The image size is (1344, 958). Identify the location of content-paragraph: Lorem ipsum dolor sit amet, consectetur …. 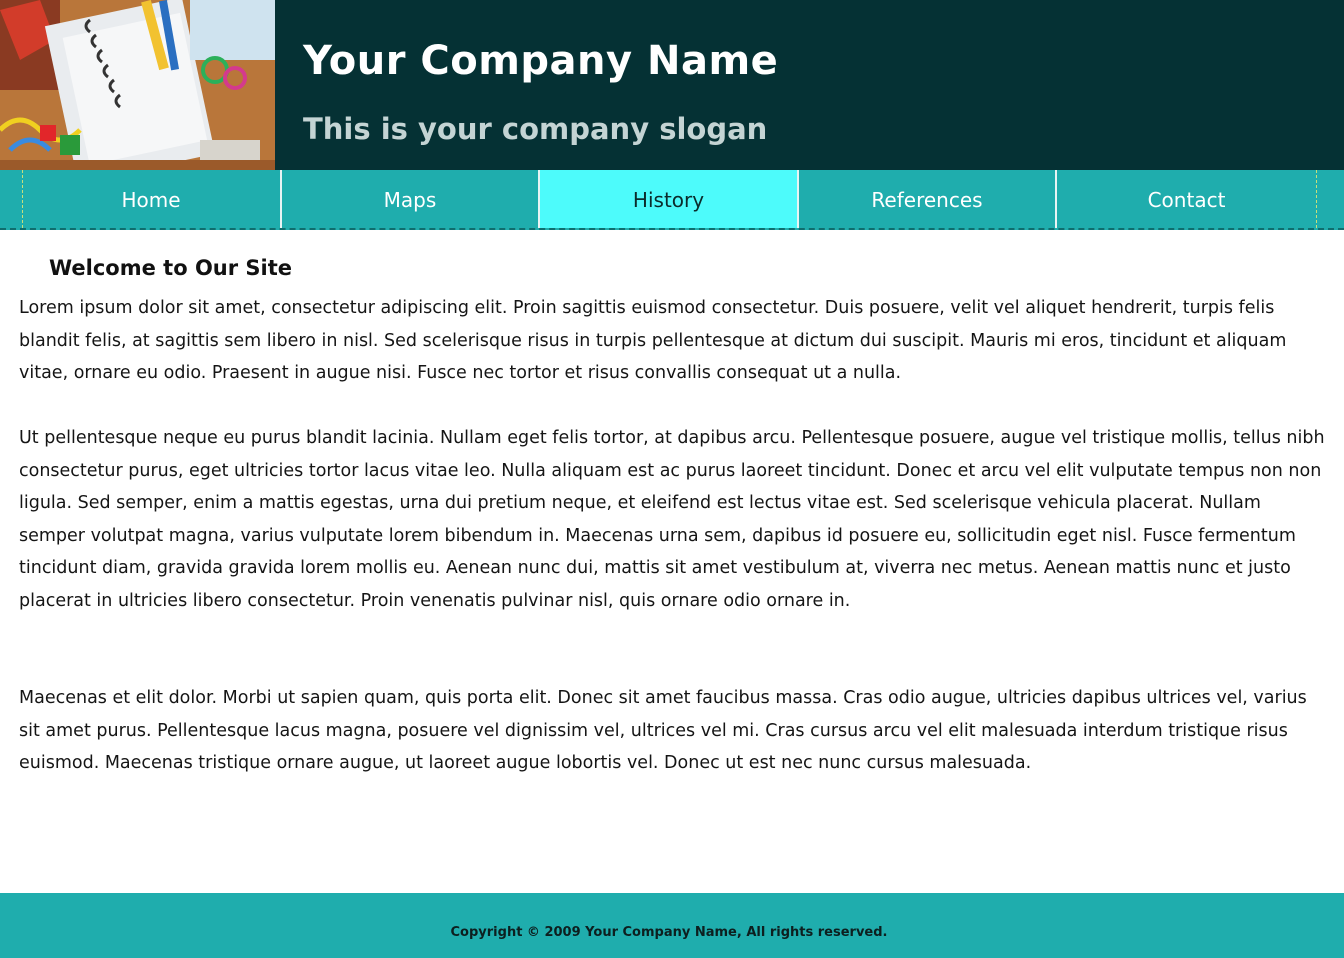
(653, 341).